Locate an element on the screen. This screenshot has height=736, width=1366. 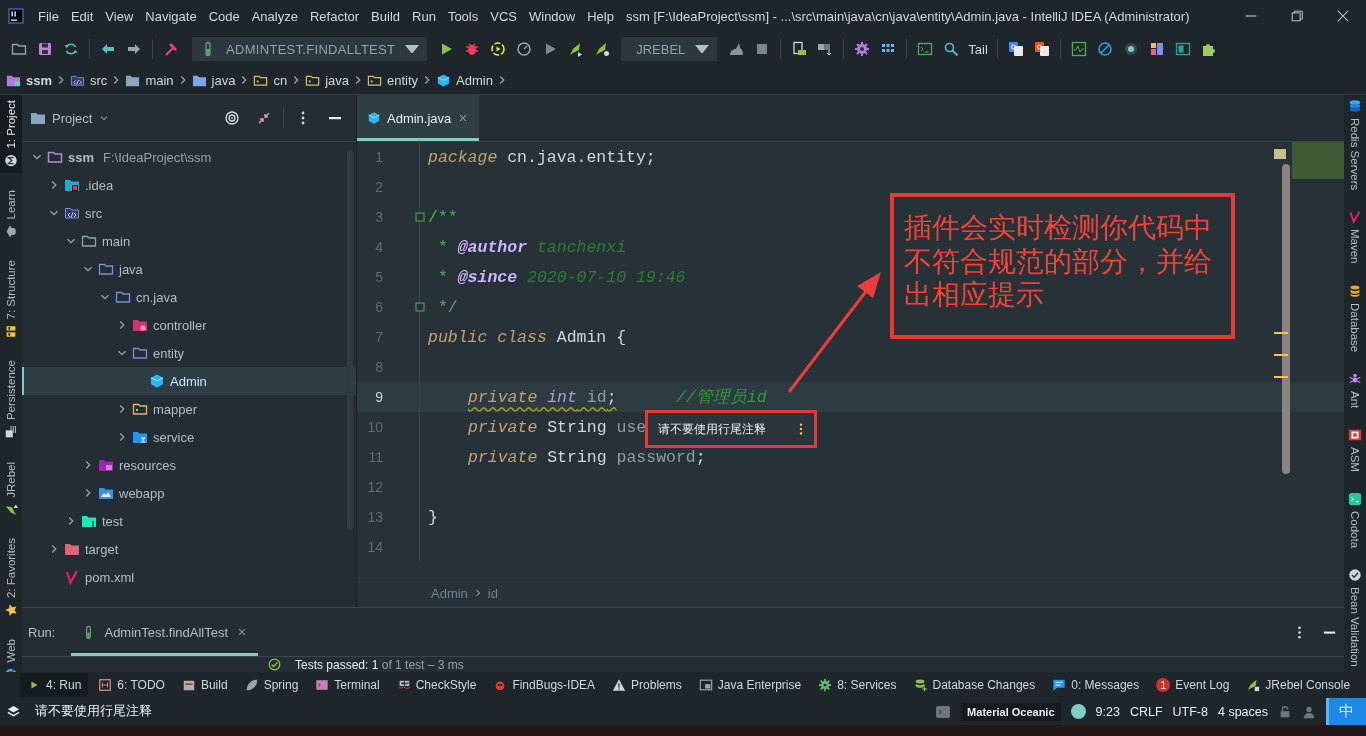
run-tab: AdminTest.findAllTest is located at coordinates (165, 632).